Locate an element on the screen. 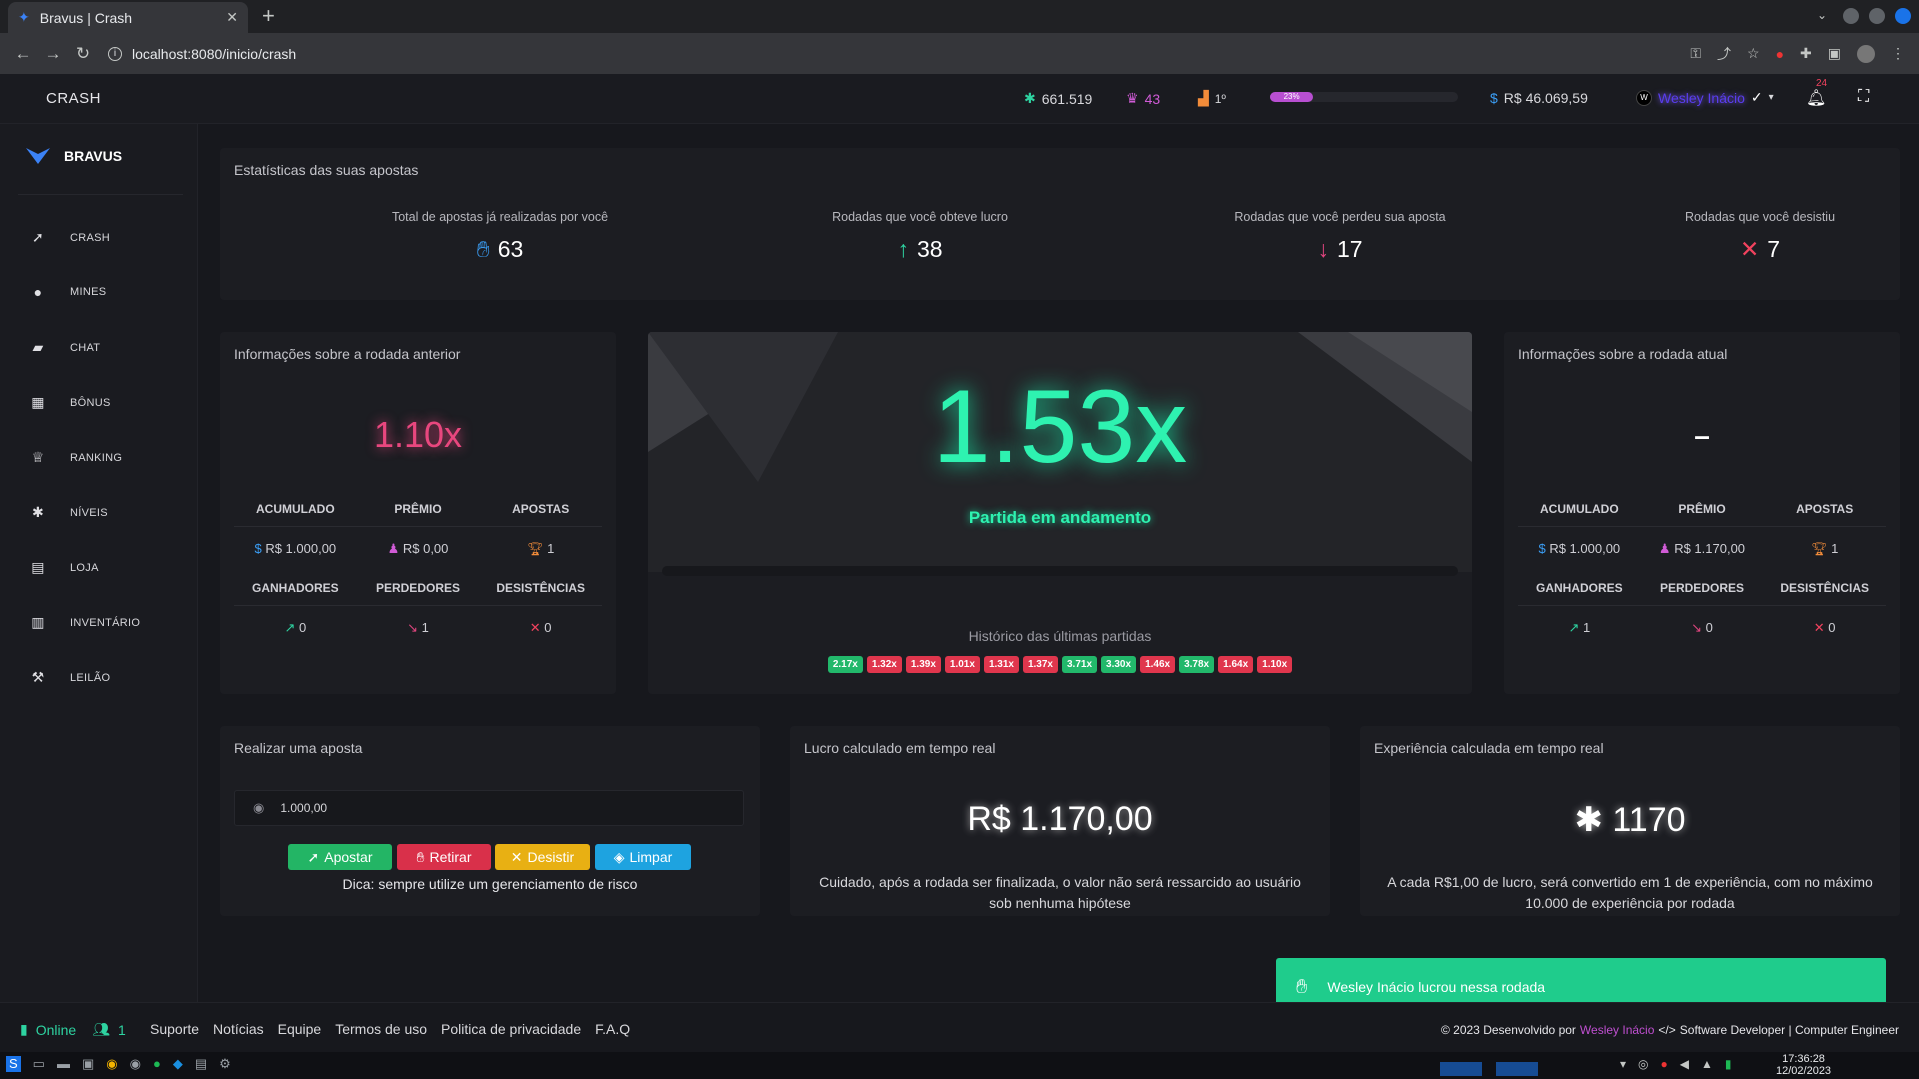 The width and height of the screenshot is (1919, 1079). audio-visualizer is located at coordinates (1510, 1069).